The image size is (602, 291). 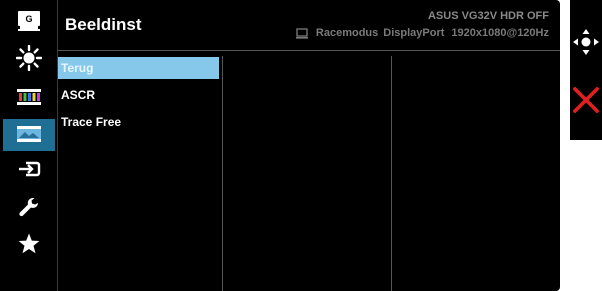 What do you see at coordinates (103, 24) in the screenshot?
I see `page-title: Beeldinst` at bounding box center [103, 24].